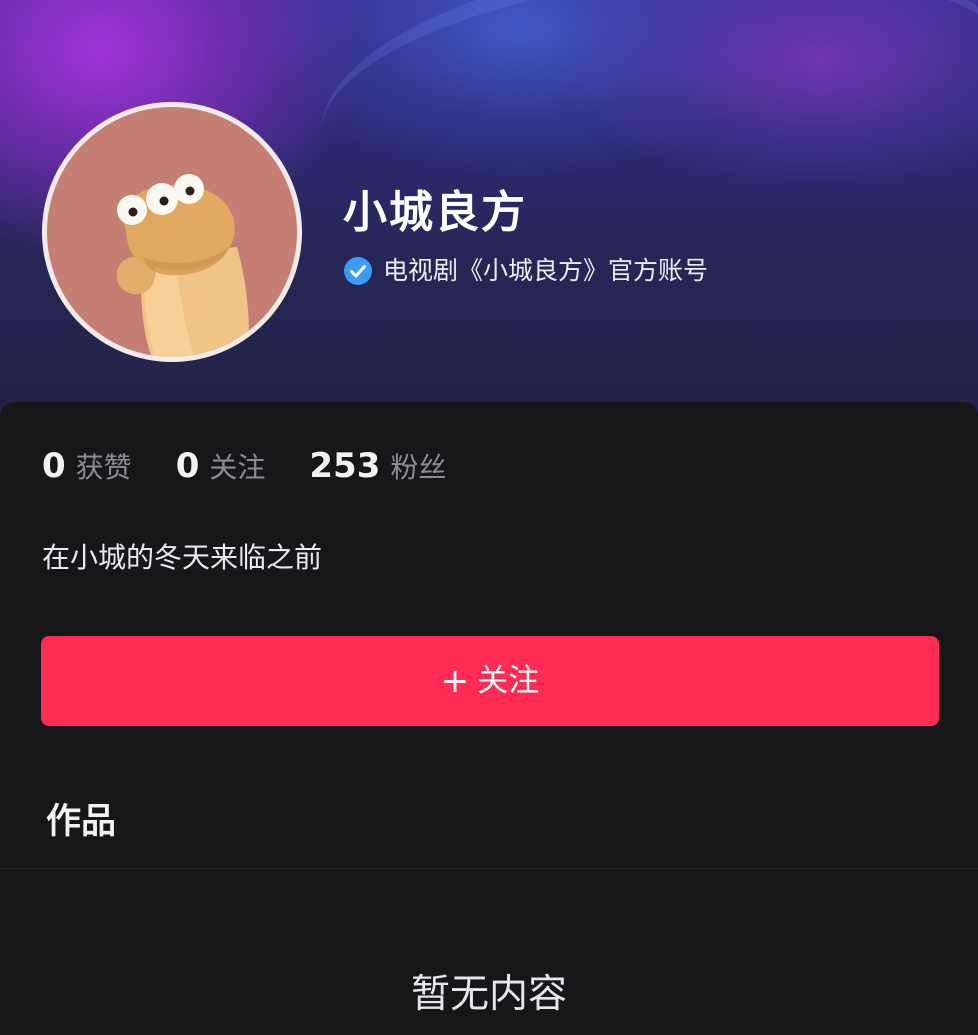 This screenshot has width=978, height=1035. I want to click on avatar-illustration, so click(172, 232).